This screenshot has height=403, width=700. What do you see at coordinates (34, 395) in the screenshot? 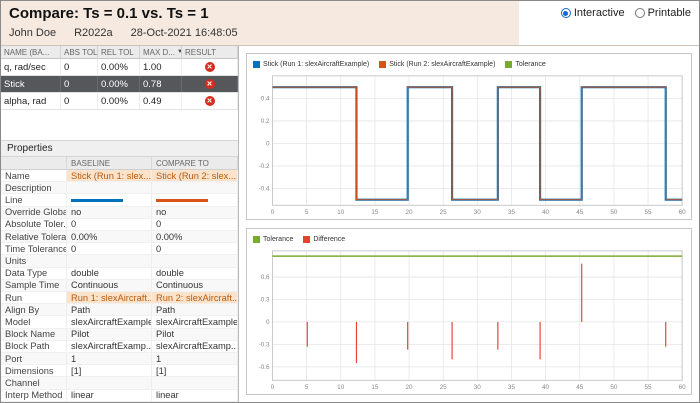
I see `property-label: Interp Method` at bounding box center [34, 395].